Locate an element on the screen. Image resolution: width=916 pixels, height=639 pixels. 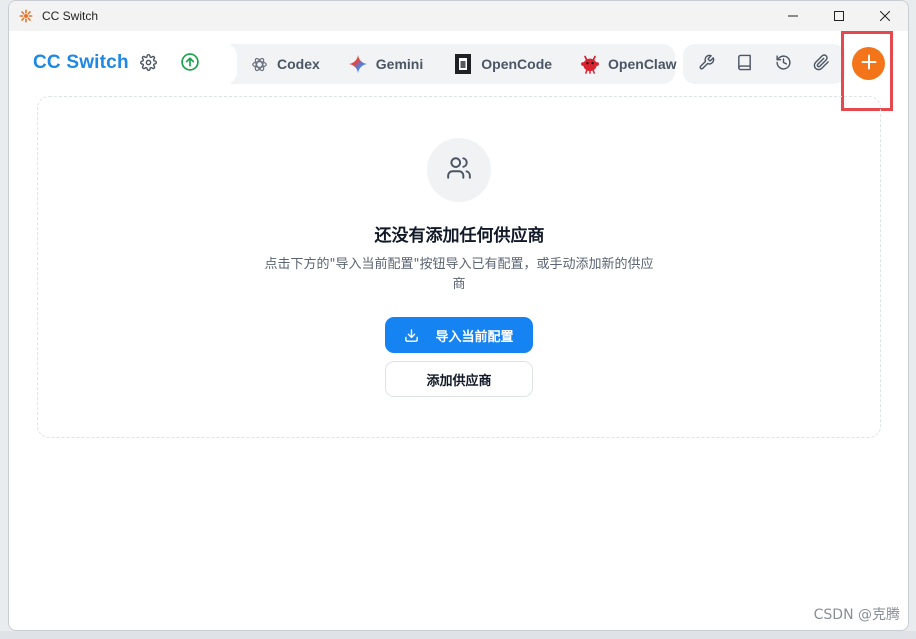
skills-button is located at coordinates (822, 64).